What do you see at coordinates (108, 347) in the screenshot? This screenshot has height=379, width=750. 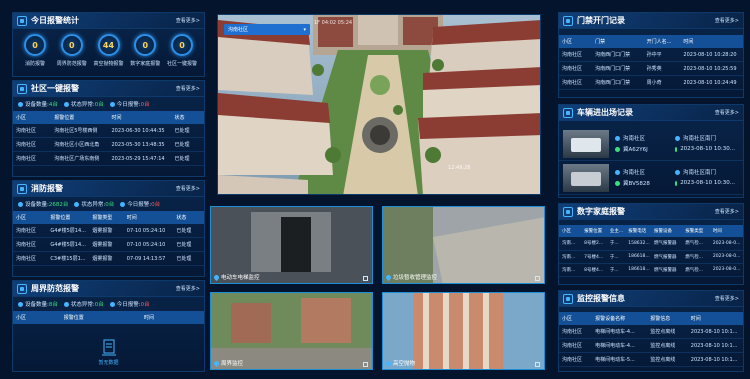 I see `empty-data-icon` at bounding box center [108, 347].